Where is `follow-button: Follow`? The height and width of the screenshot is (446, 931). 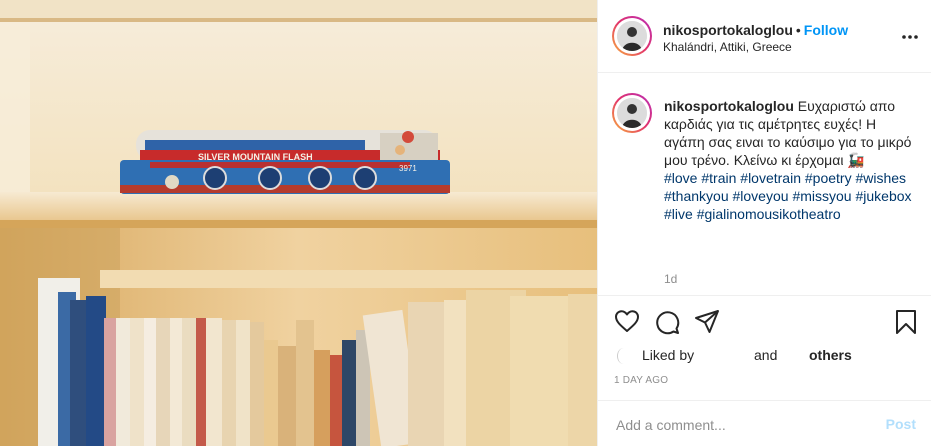 follow-button: Follow is located at coordinates (826, 30).